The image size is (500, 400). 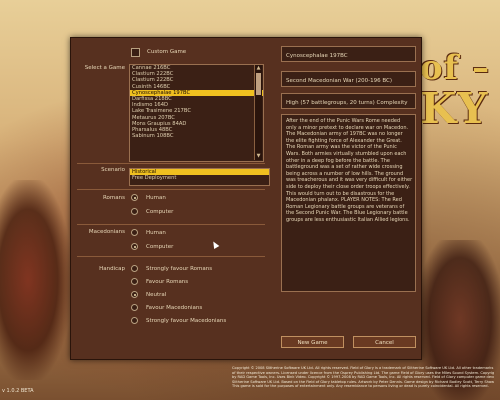 What do you see at coordinates (156, 295) in the screenshot?
I see `handicap-option-label: Neutral` at bounding box center [156, 295].